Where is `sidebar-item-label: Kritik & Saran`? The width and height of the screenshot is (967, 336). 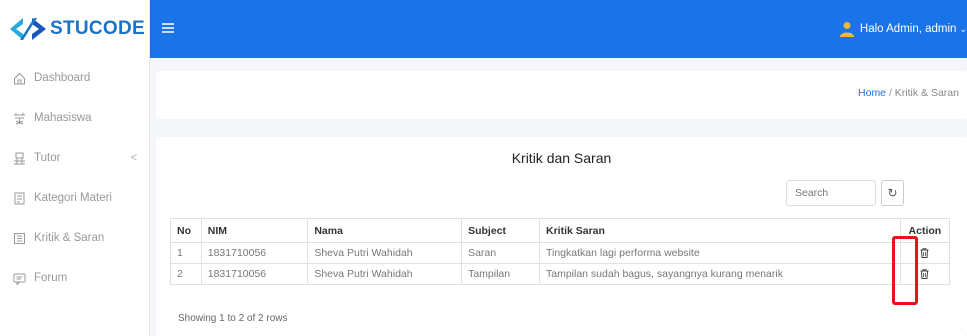 sidebar-item-label: Kritik & Saran is located at coordinates (69, 238).